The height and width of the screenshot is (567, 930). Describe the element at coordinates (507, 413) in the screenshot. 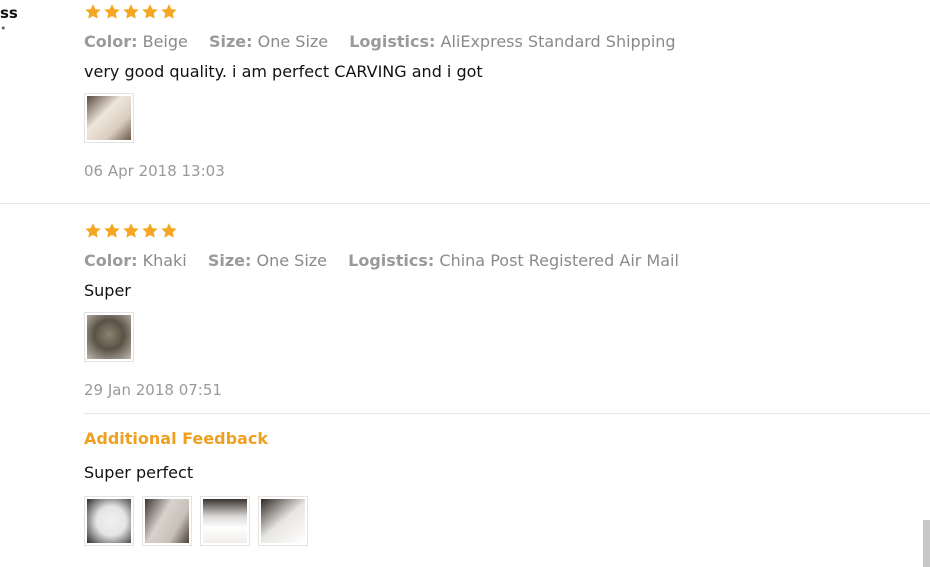

I see `additional-feedback-divider` at that location.